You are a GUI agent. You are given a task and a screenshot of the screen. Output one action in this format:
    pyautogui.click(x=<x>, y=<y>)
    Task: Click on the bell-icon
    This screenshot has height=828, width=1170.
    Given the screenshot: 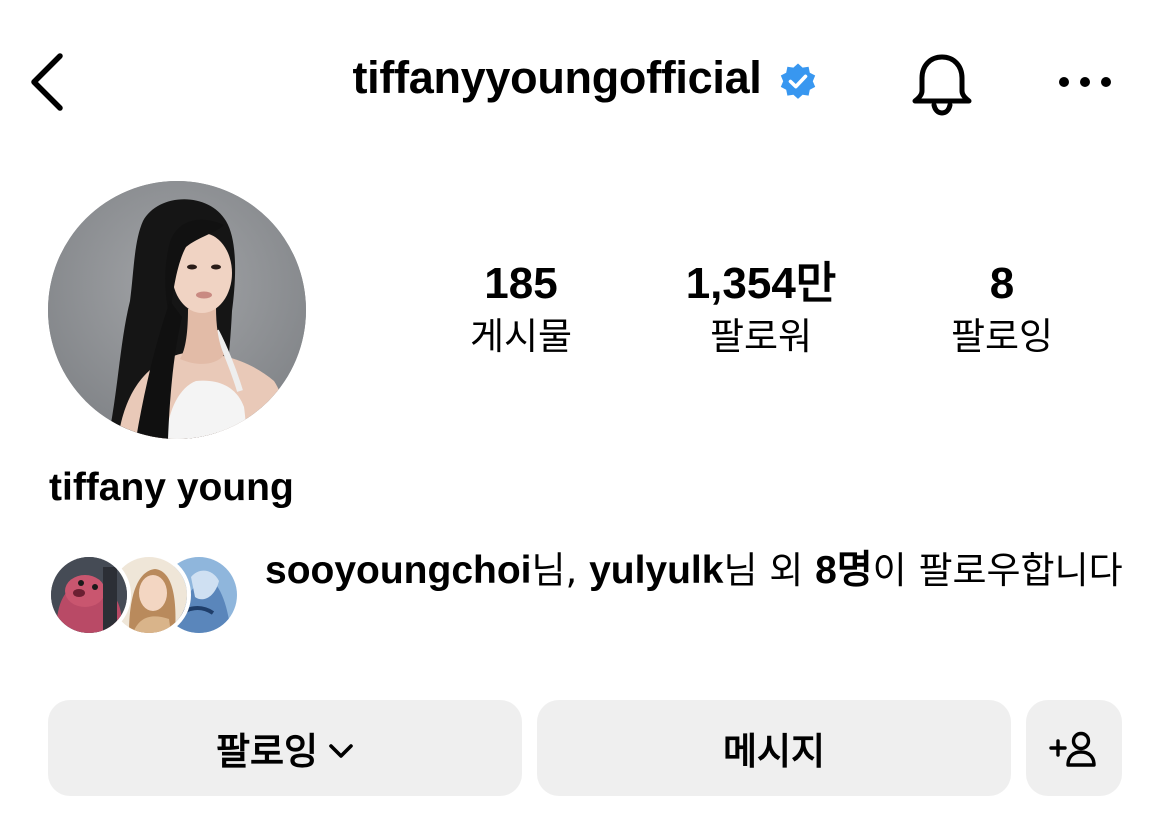 What is the action you would take?
    pyautogui.click(x=942, y=85)
    